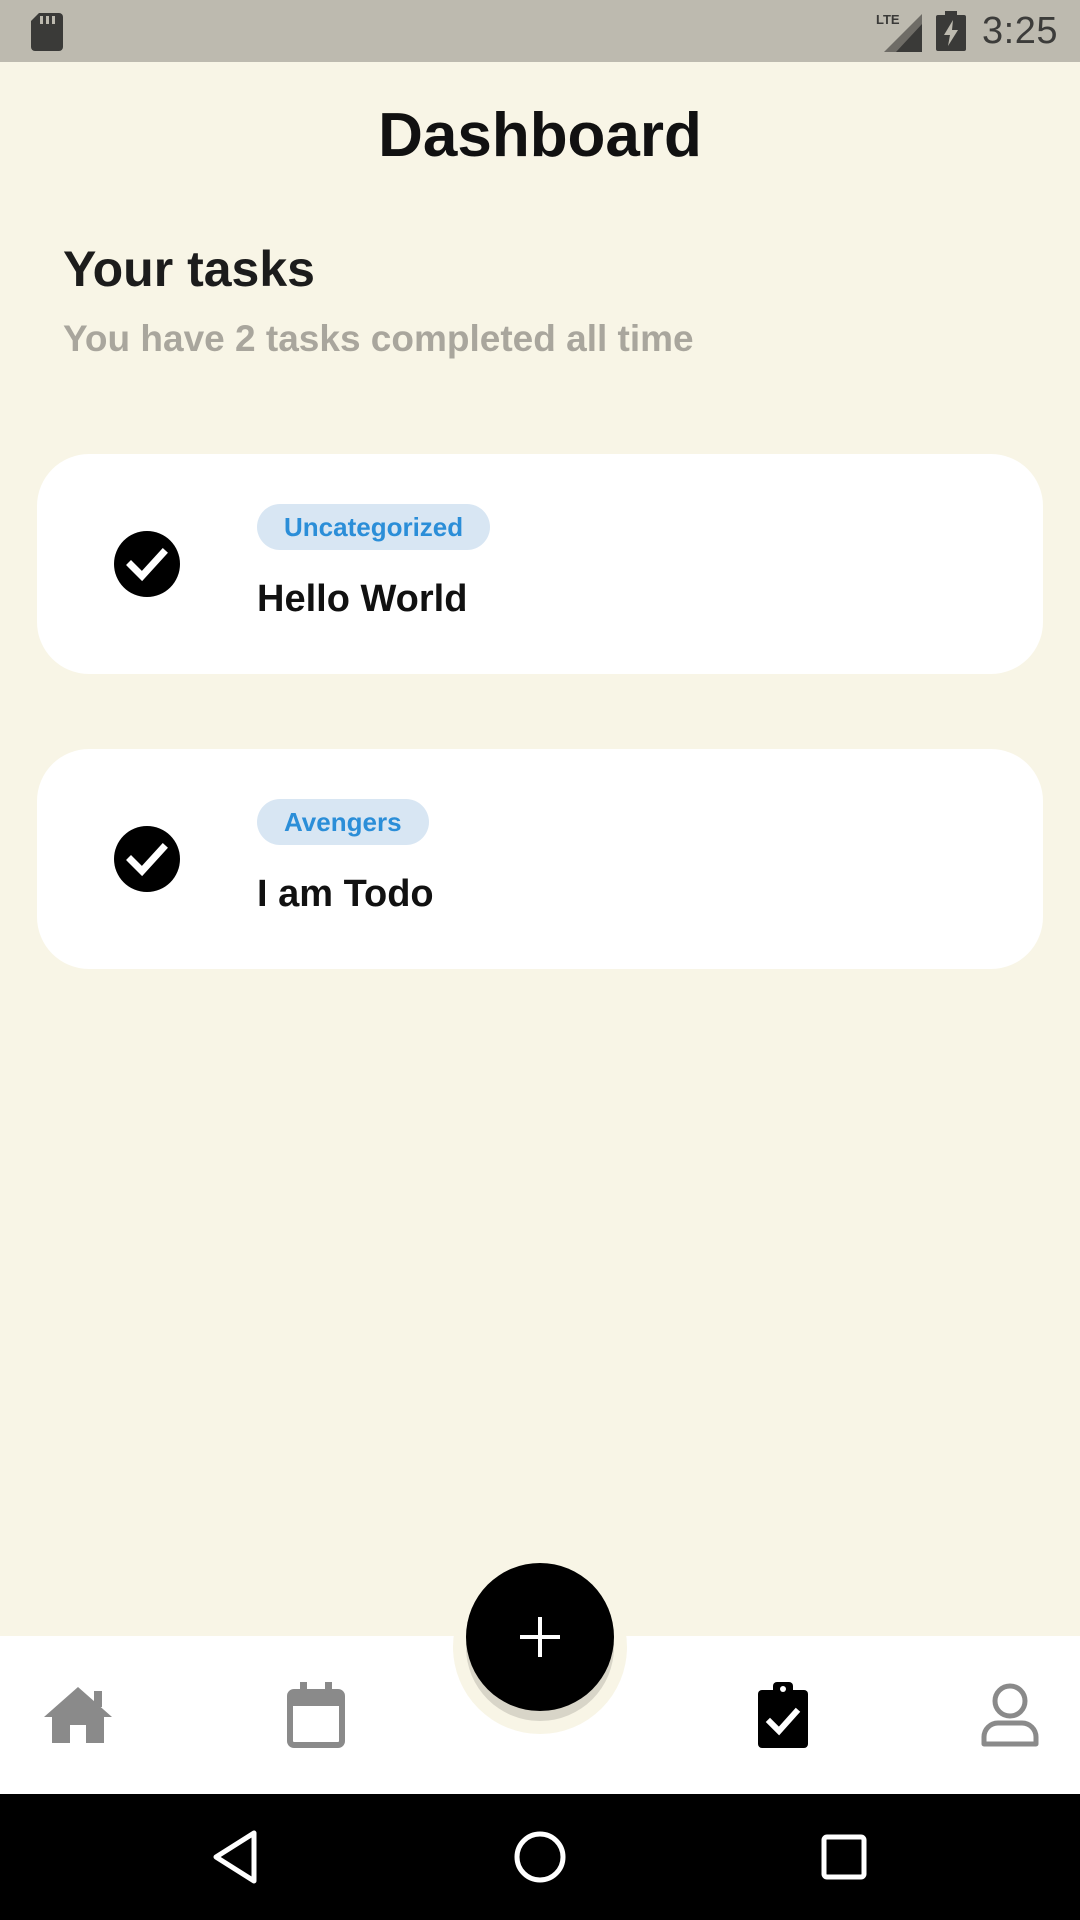 This screenshot has height=1920, width=1080. What do you see at coordinates (888, 19) in the screenshot?
I see `network-label: LTE` at bounding box center [888, 19].